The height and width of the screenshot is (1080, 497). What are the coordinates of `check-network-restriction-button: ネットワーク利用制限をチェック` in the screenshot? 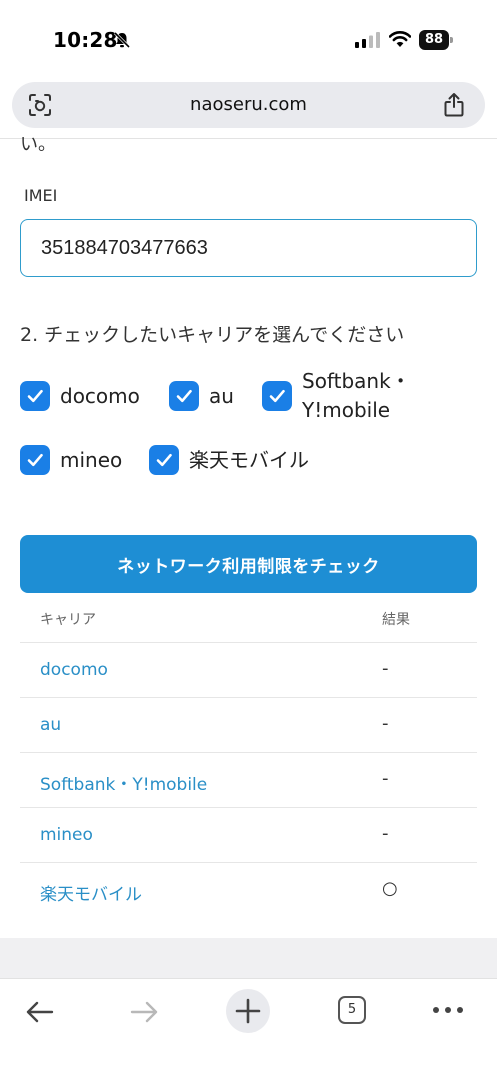 It's located at (248, 564).